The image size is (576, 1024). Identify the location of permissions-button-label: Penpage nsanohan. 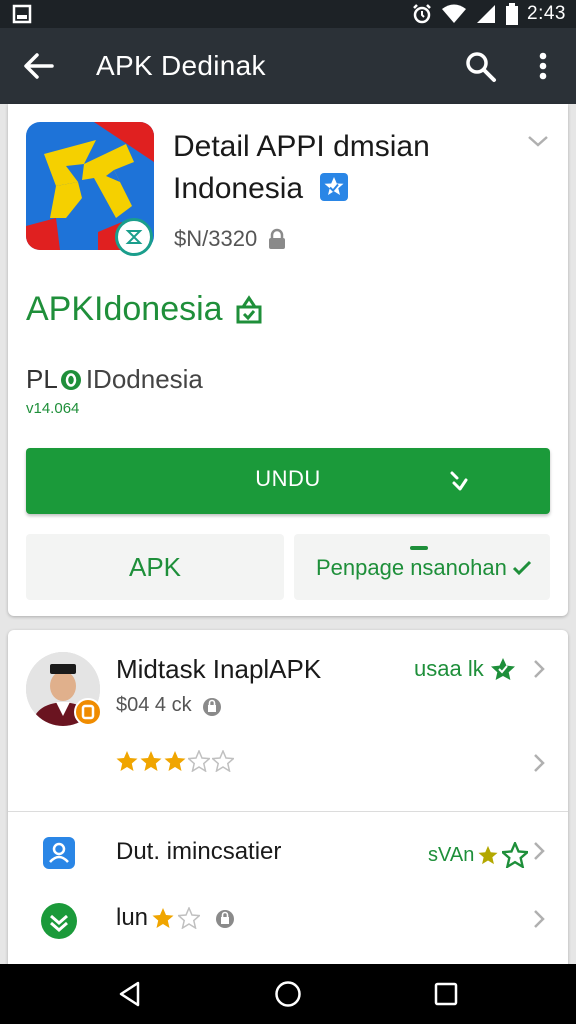
(411, 567).